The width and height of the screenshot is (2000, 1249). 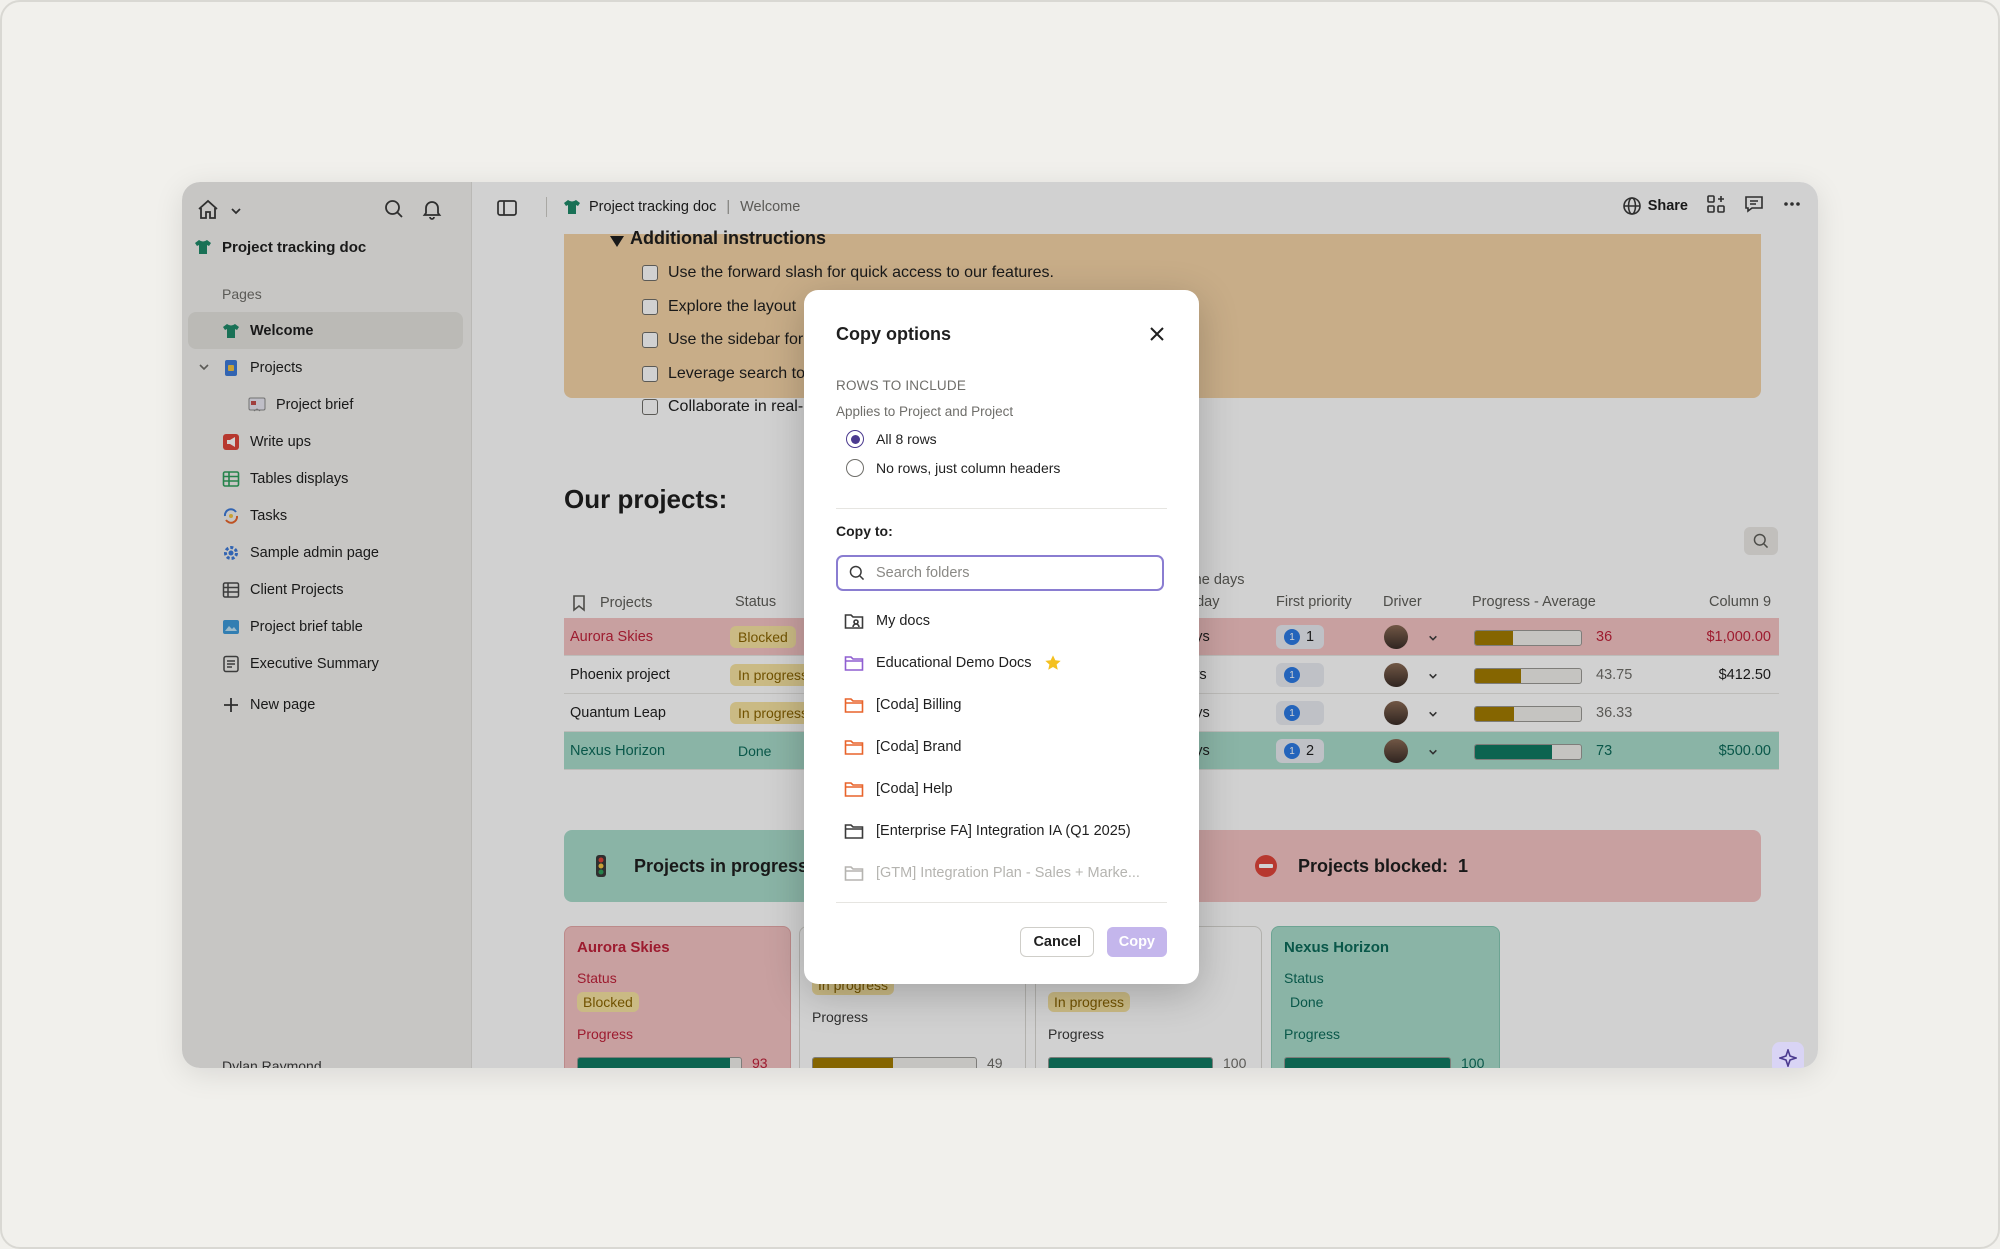 I want to click on folder-label: [Enterprise FA] Integration IA (Q1 2025), so click(x=1003, y=831).